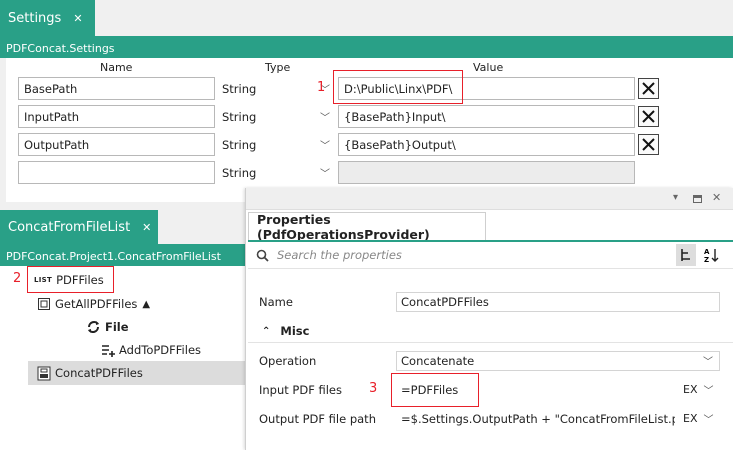  I want to click on tree-item-concatpdffiles: ConcatPDFFiles, so click(90, 373).